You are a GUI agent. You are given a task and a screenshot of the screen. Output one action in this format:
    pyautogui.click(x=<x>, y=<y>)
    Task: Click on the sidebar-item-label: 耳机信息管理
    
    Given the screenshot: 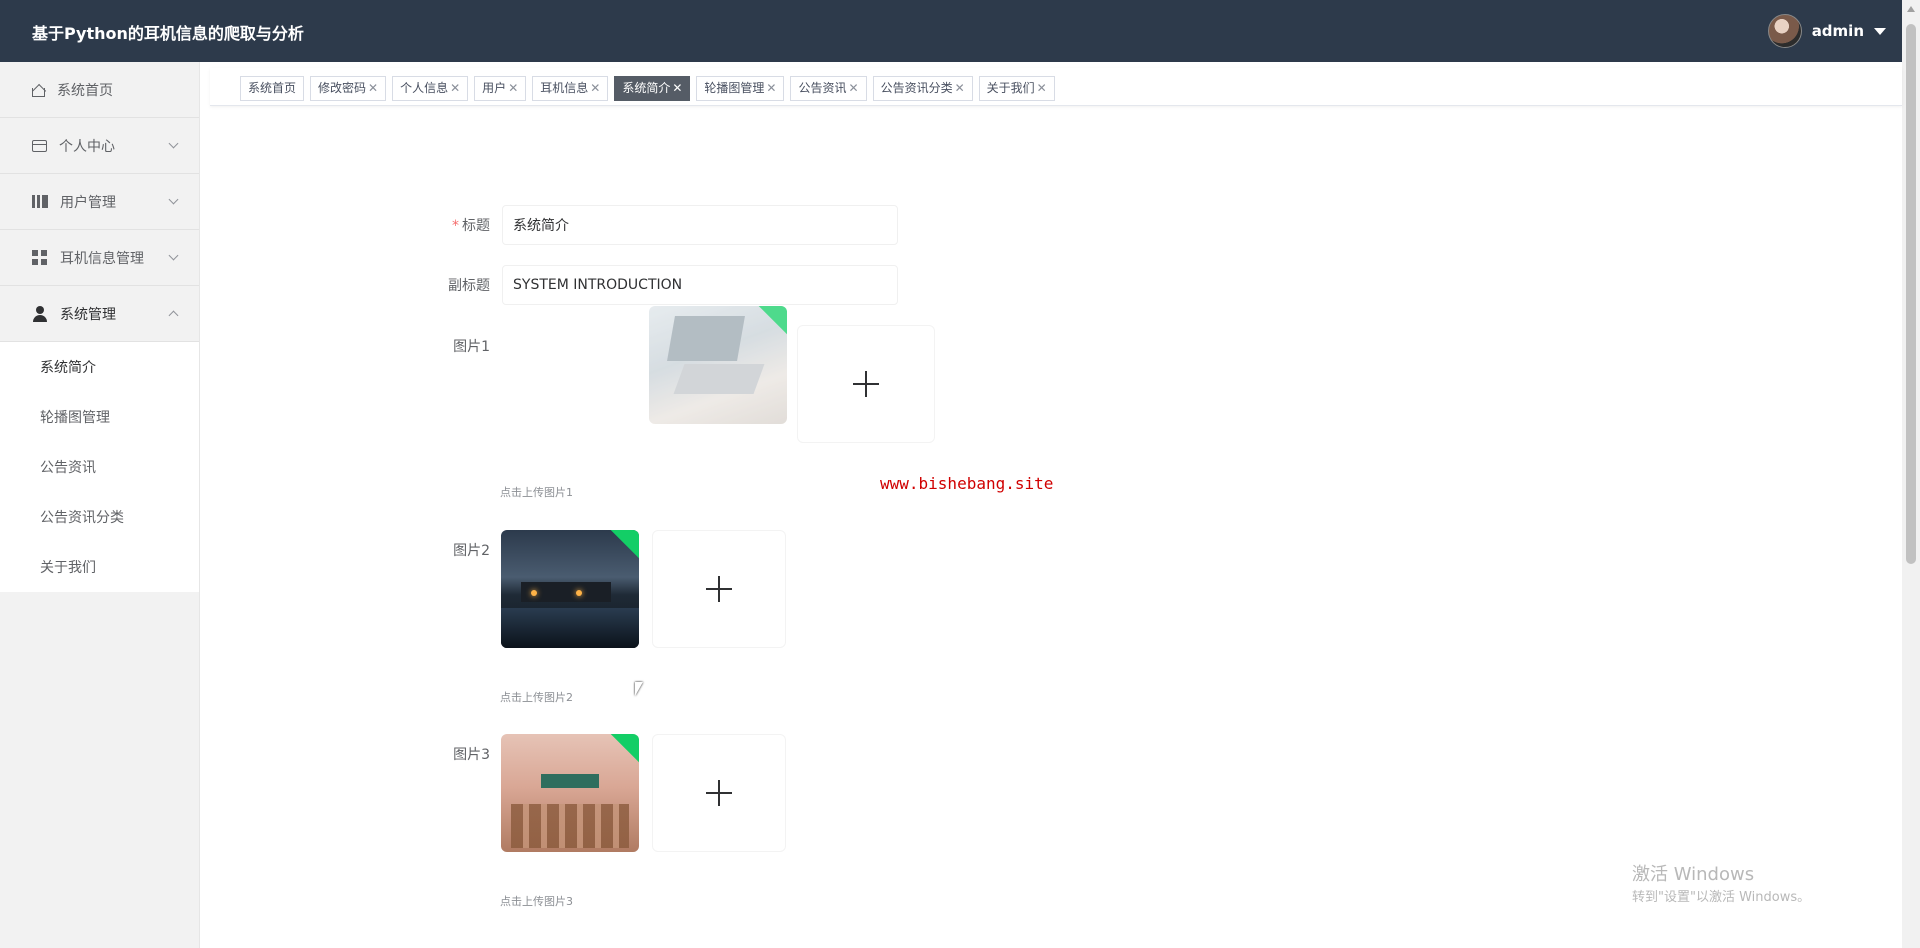 What is the action you would take?
    pyautogui.click(x=102, y=258)
    